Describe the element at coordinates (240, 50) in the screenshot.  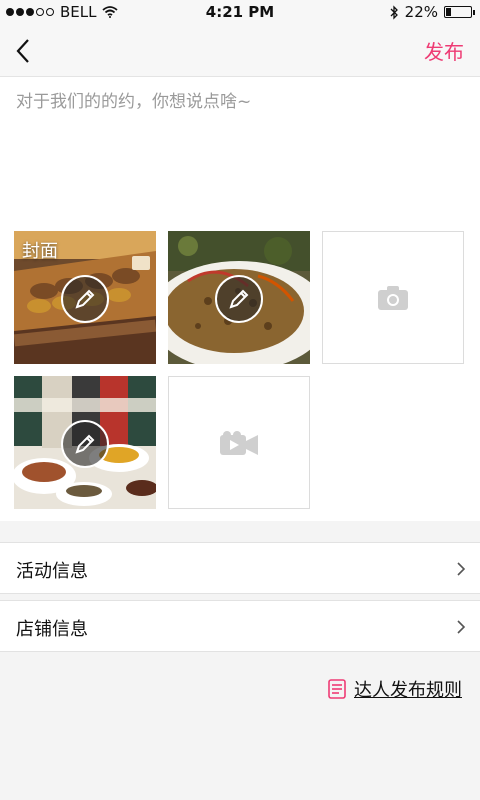
I see `nav-bar: 发布` at that location.